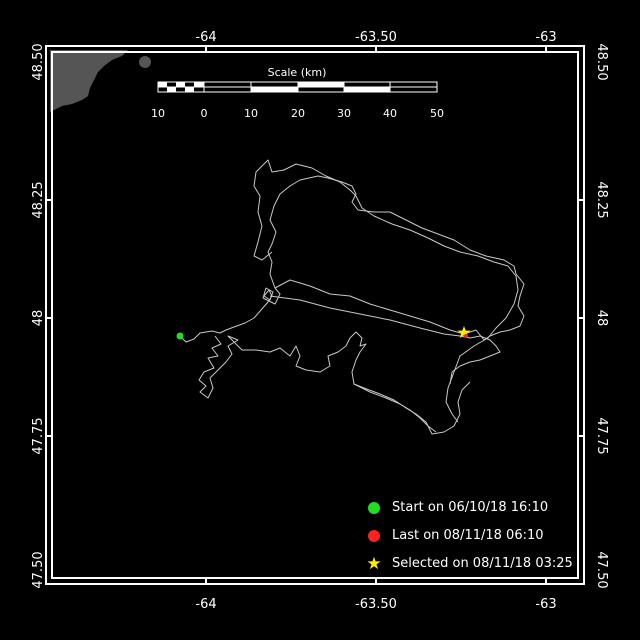 Image resolution: width=640 pixels, height=640 pixels. I want to click on left-tick-label: 48.25, so click(38, 199).